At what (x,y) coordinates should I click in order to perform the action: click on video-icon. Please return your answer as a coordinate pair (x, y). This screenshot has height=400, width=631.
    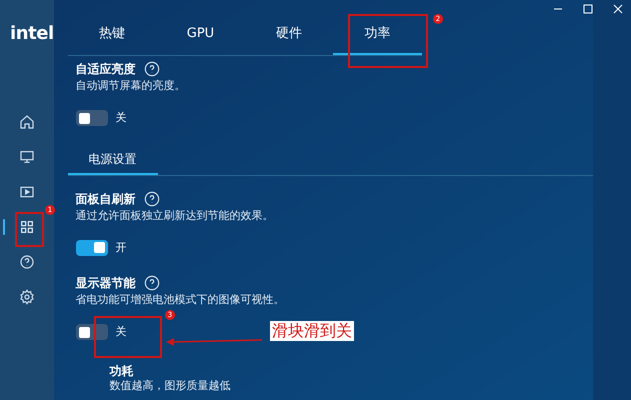
    Looking at the image, I should click on (26, 192).